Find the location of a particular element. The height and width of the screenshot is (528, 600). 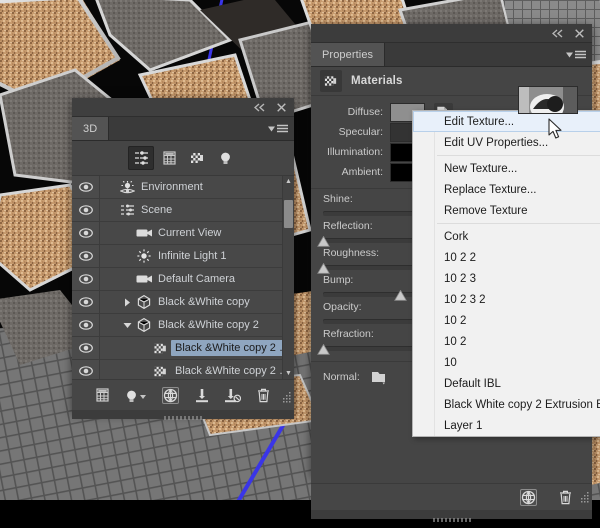

scene-tree-row-label: Infinite Light 1 is located at coordinates (192, 256).